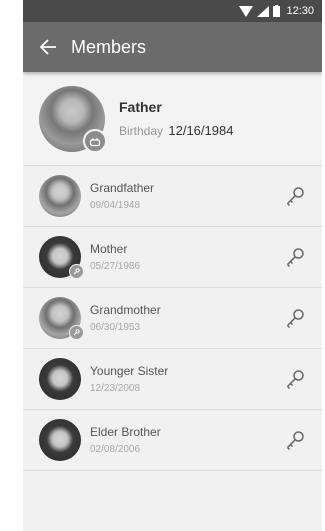 This screenshot has width=325, height=531. I want to click on member-date: 05/27/1986, so click(115, 266).